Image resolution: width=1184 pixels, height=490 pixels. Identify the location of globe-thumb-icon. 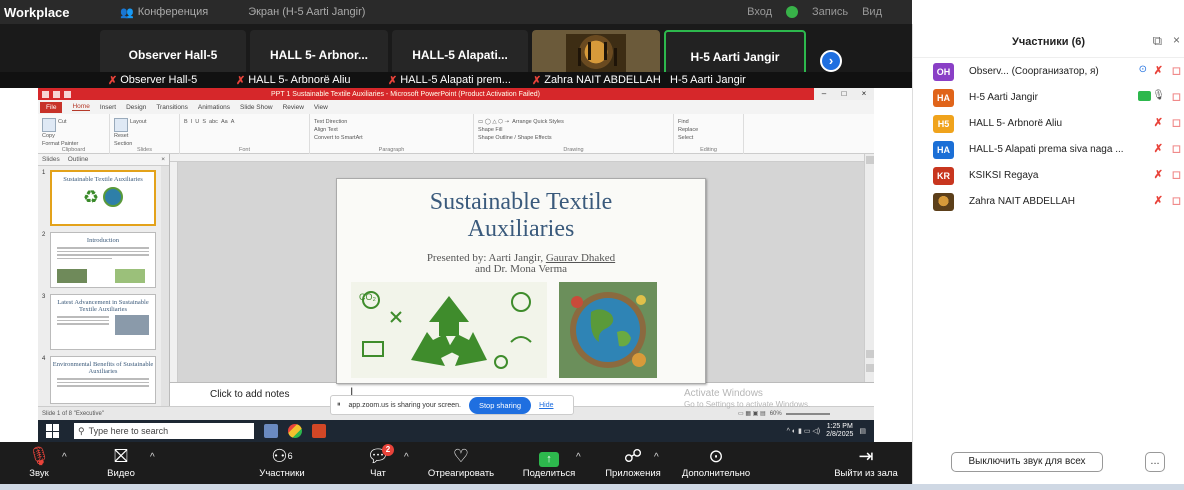
(113, 197).